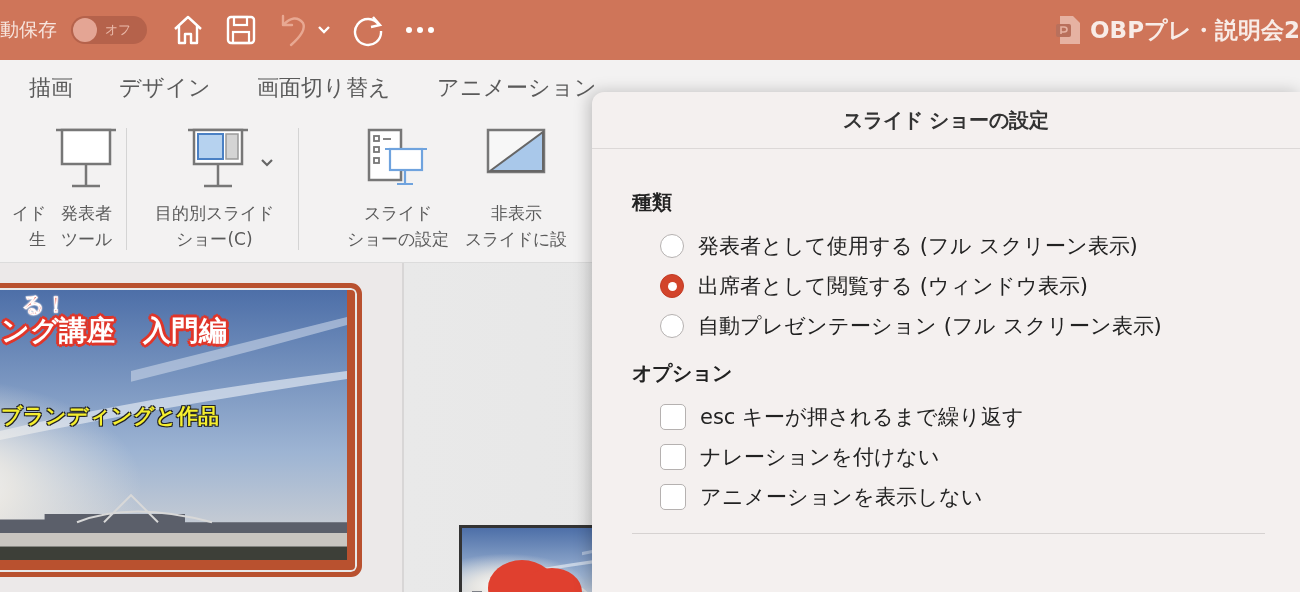  Describe the element at coordinates (841, 497) in the screenshot. I see `option-label: アニメーションを表示しない` at that location.